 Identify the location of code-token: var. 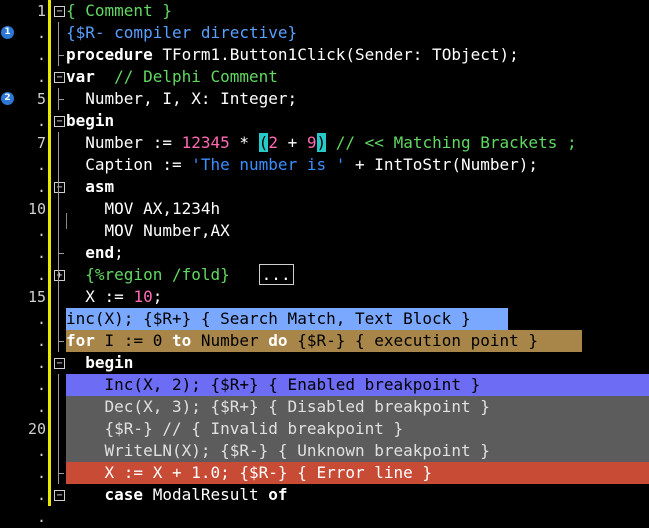
(80, 76).